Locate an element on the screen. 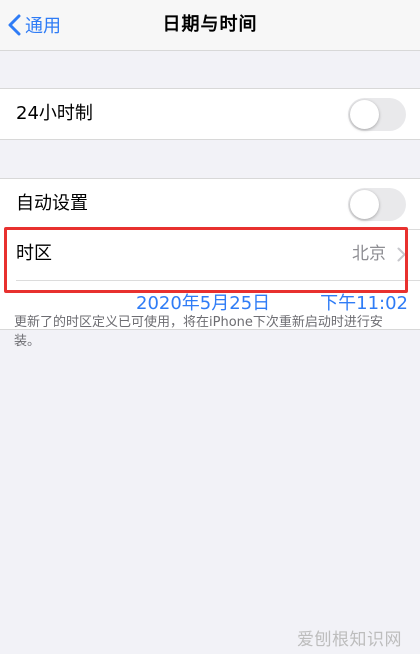  page-title: 日期与时间 is located at coordinates (210, 24).